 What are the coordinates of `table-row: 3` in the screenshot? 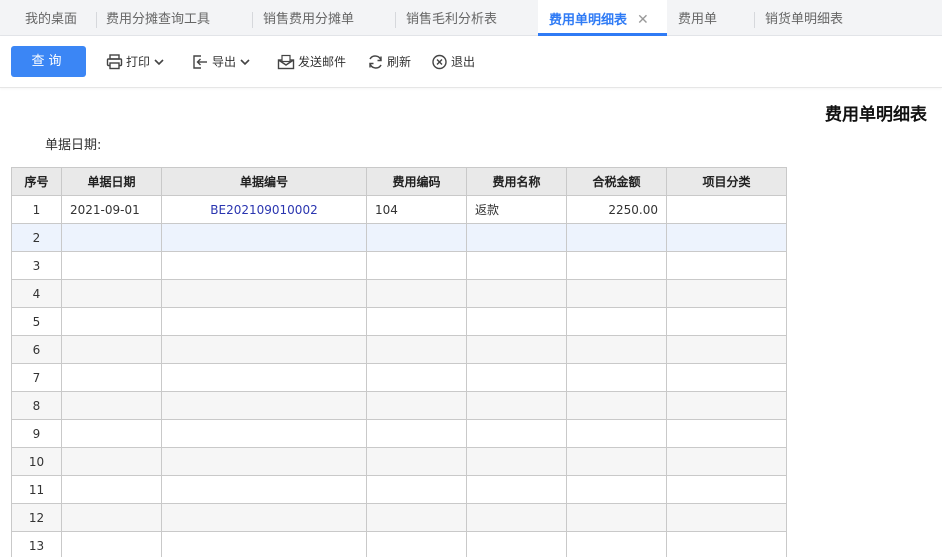 It's located at (399, 265).